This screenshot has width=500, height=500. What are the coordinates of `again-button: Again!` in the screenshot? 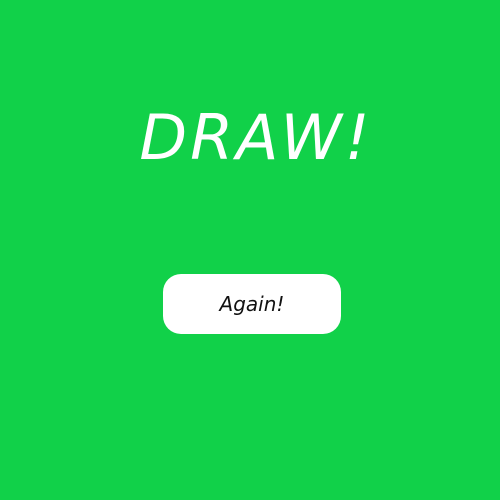 It's located at (252, 304).